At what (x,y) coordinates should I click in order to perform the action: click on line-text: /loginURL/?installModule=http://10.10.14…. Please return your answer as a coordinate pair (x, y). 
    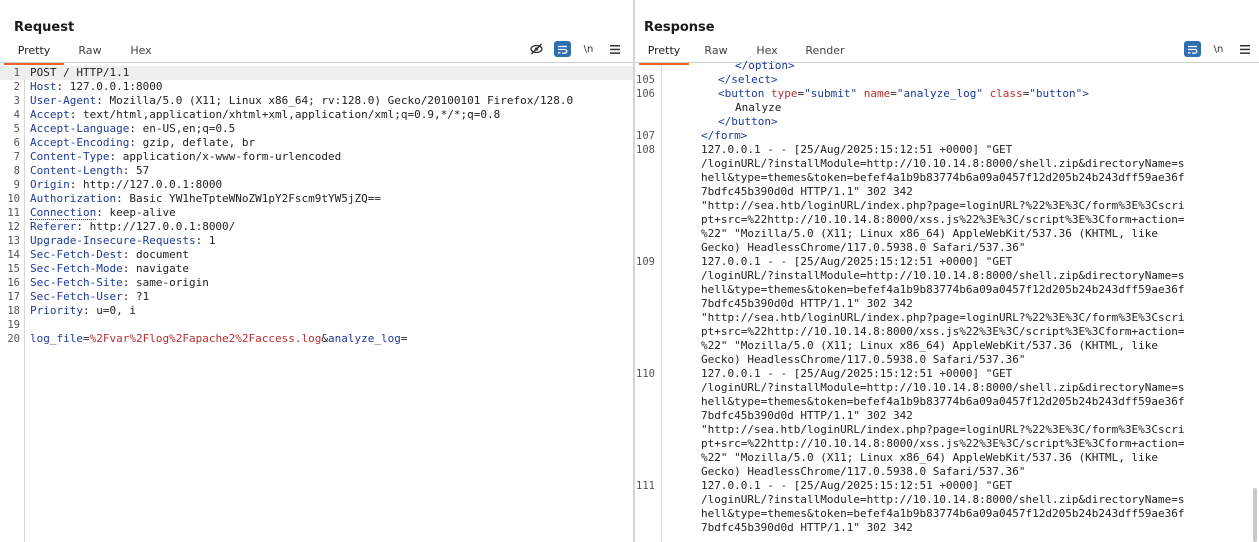
    Looking at the image, I should click on (942, 500).